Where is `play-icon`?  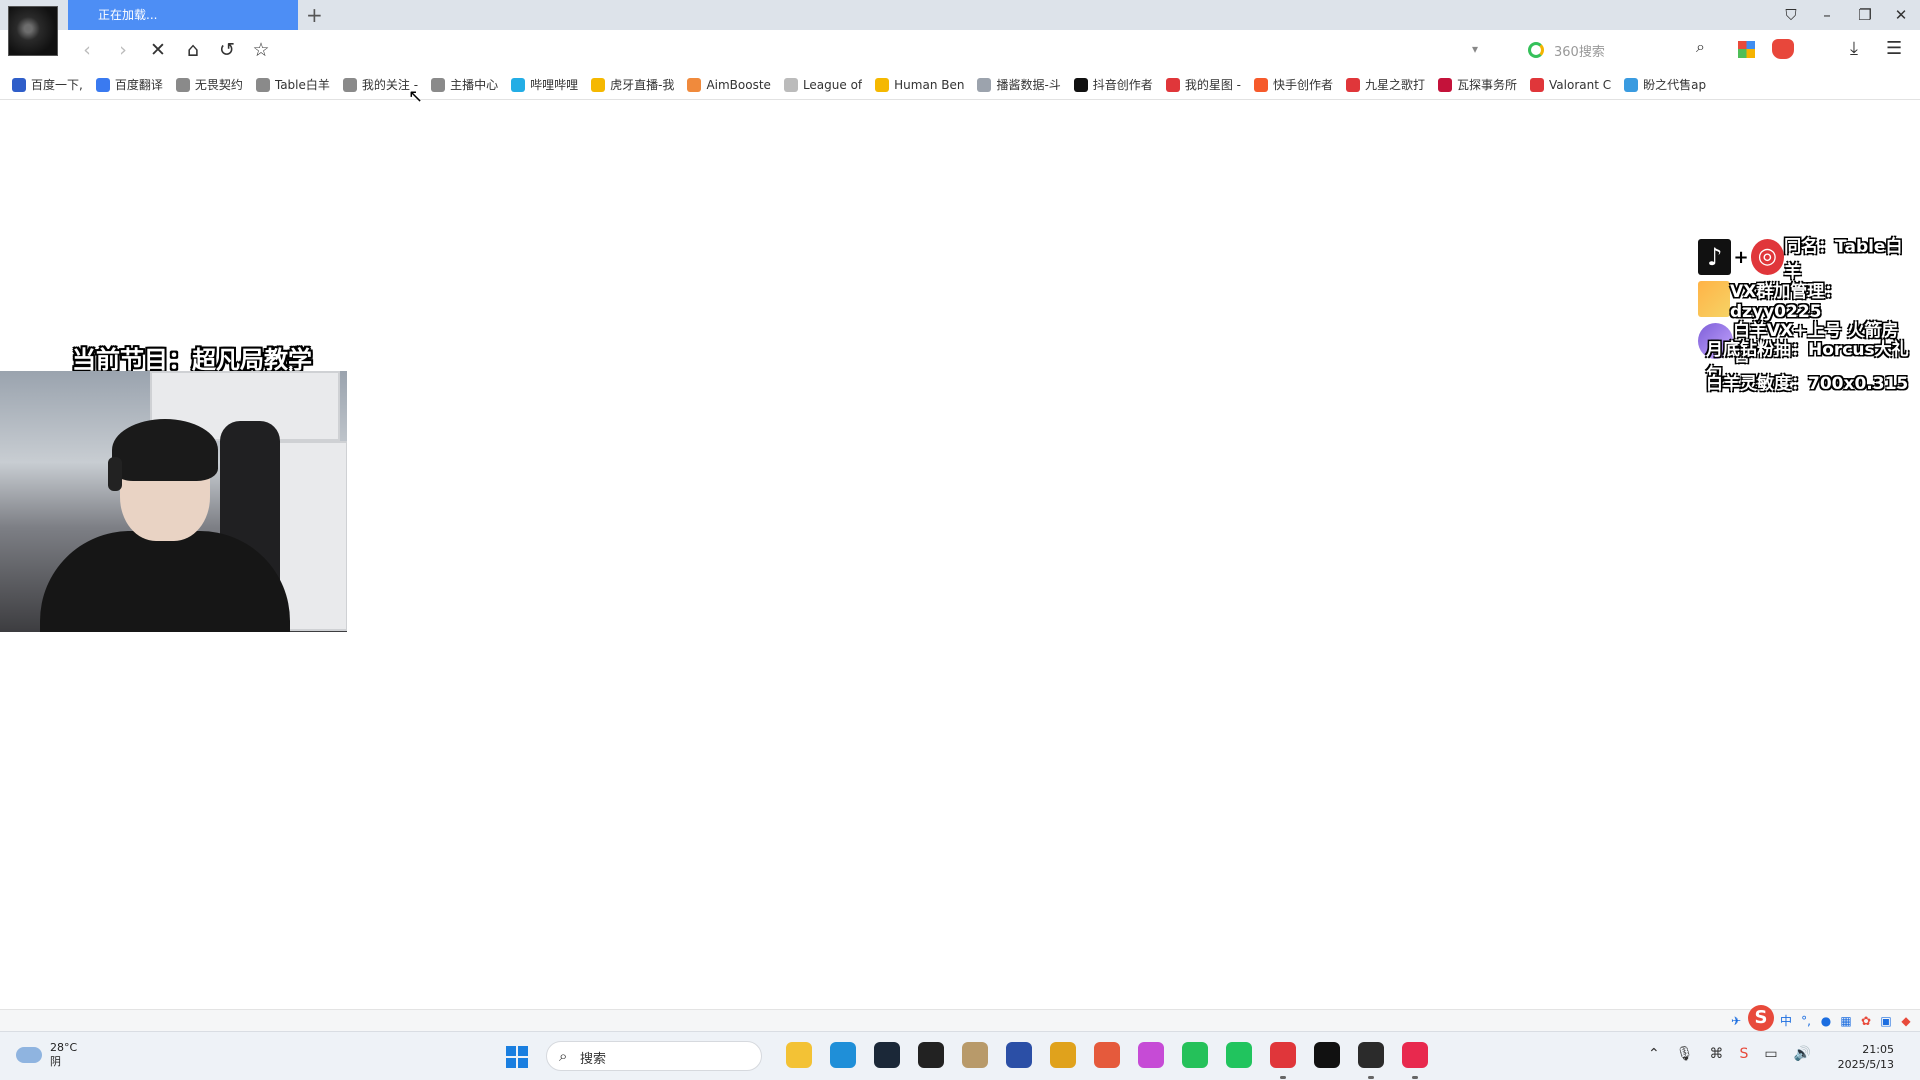
play-icon is located at coordinates (1195, 1055).